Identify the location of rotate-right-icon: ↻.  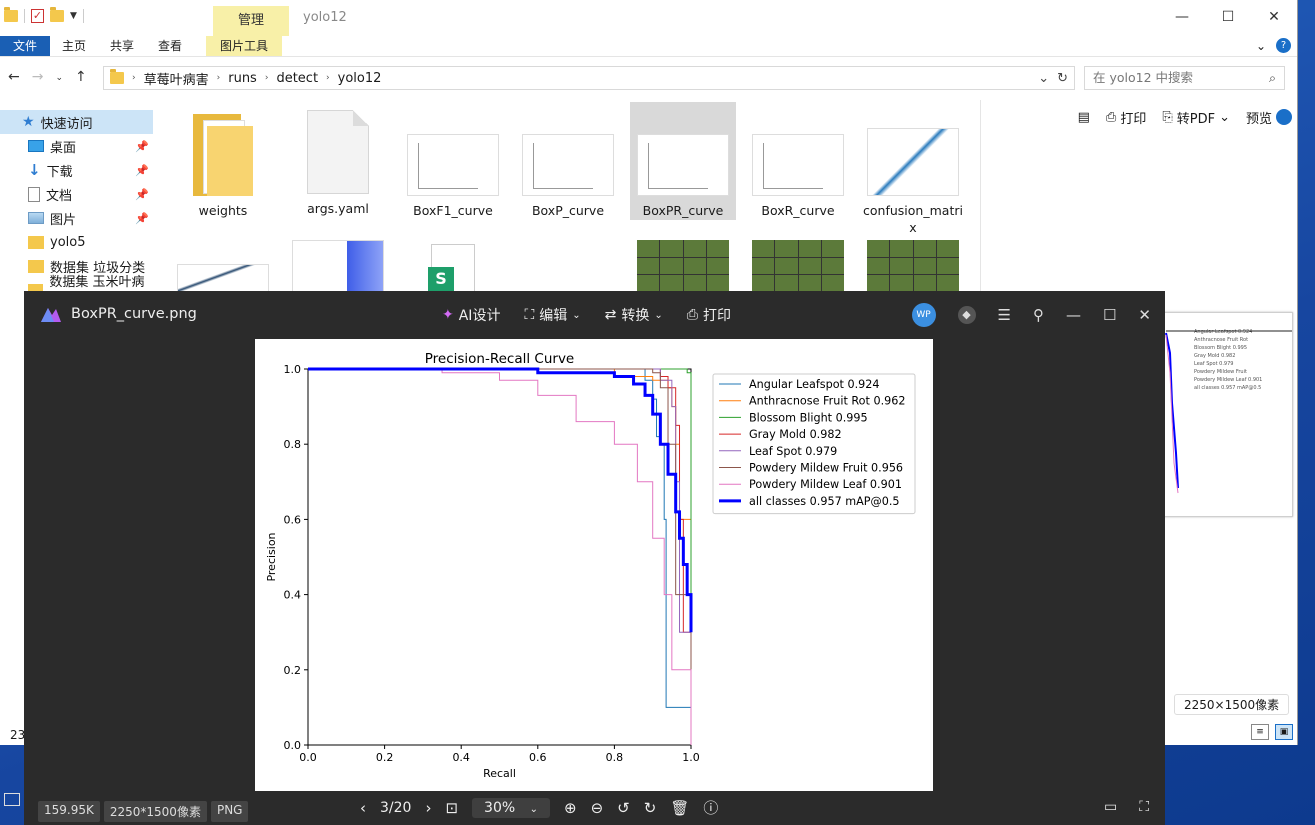
(650, 808).